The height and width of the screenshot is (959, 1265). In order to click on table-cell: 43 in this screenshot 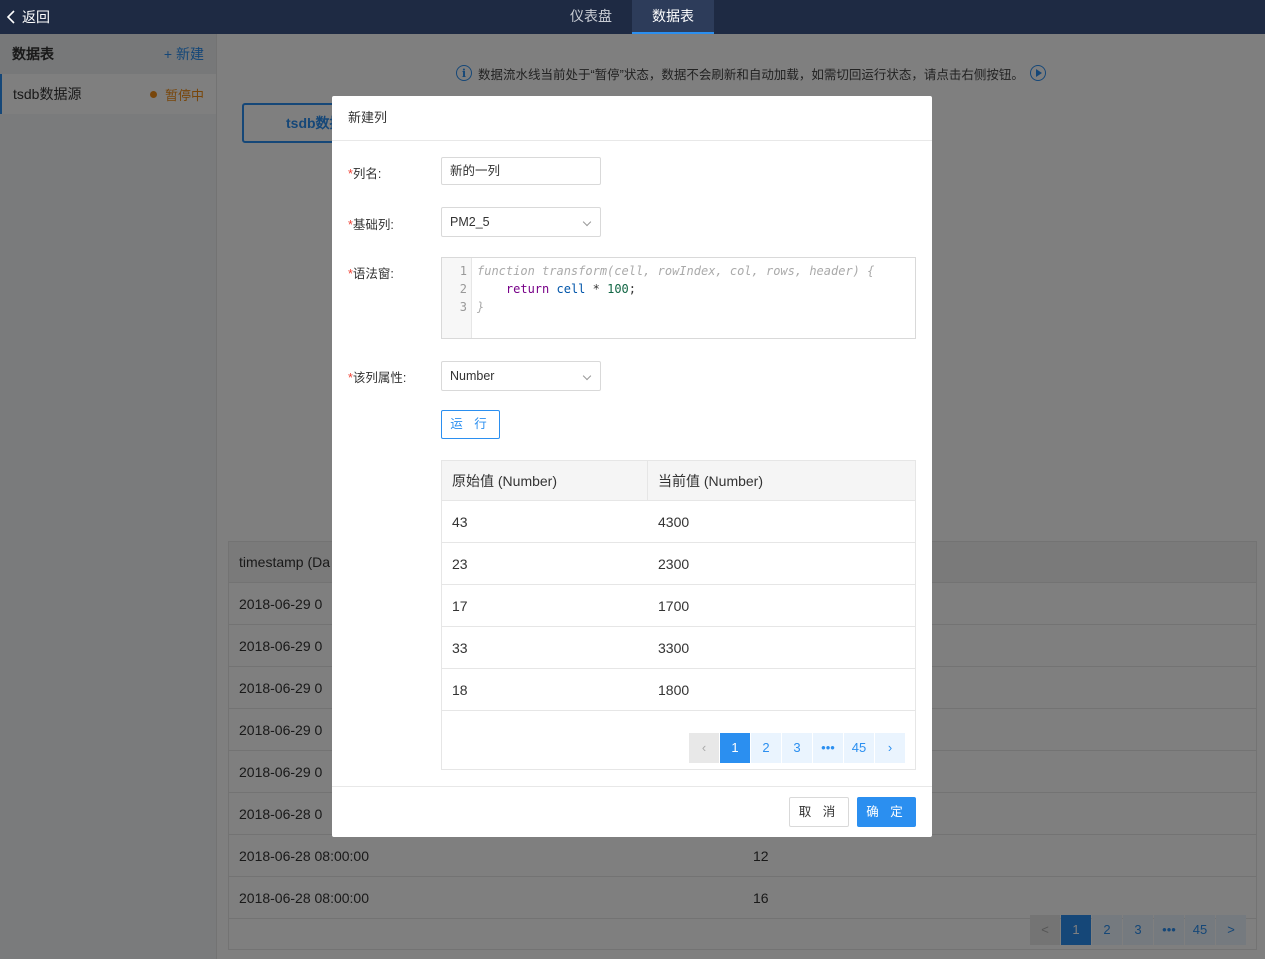, I will do `click(460, 521)`.